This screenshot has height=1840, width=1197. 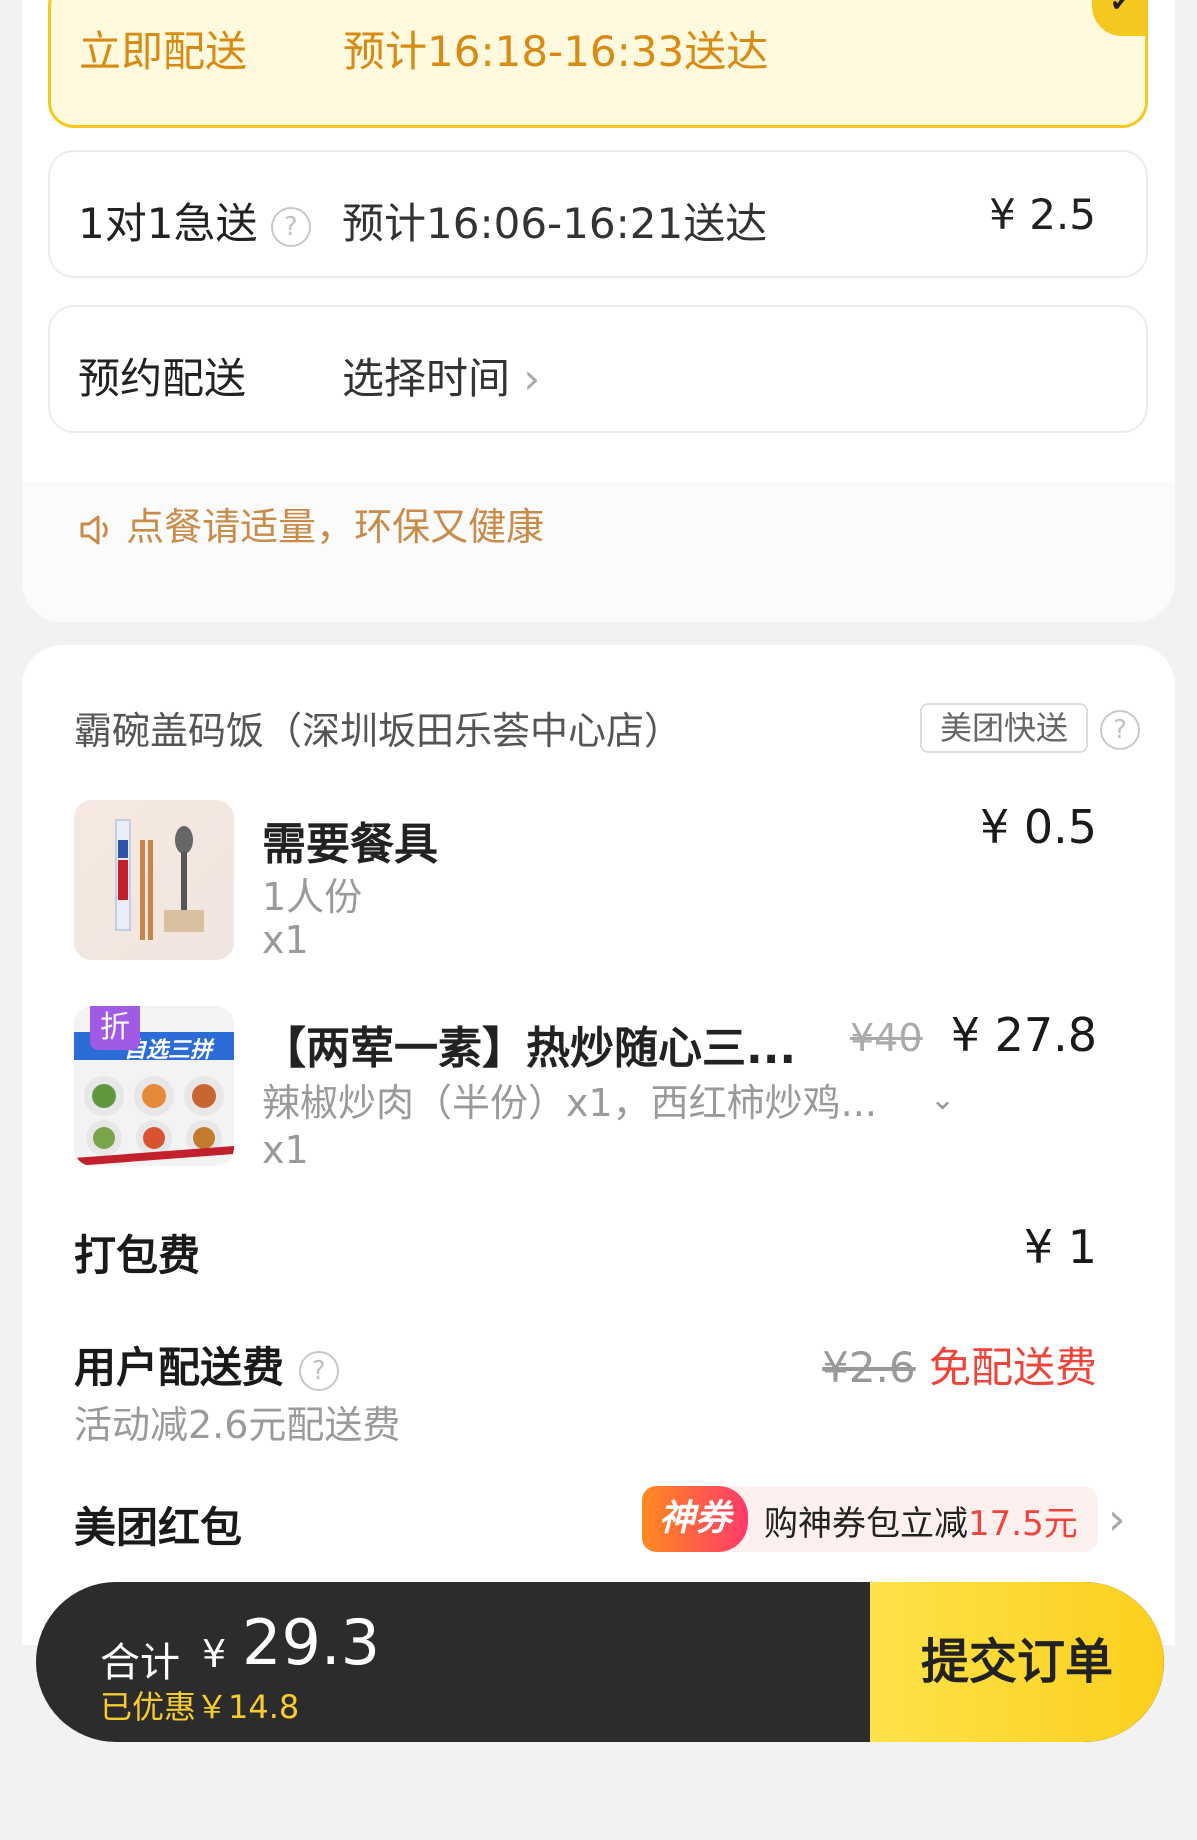 I want to click on discount-badge: 折, so click(x=115, y=1028).